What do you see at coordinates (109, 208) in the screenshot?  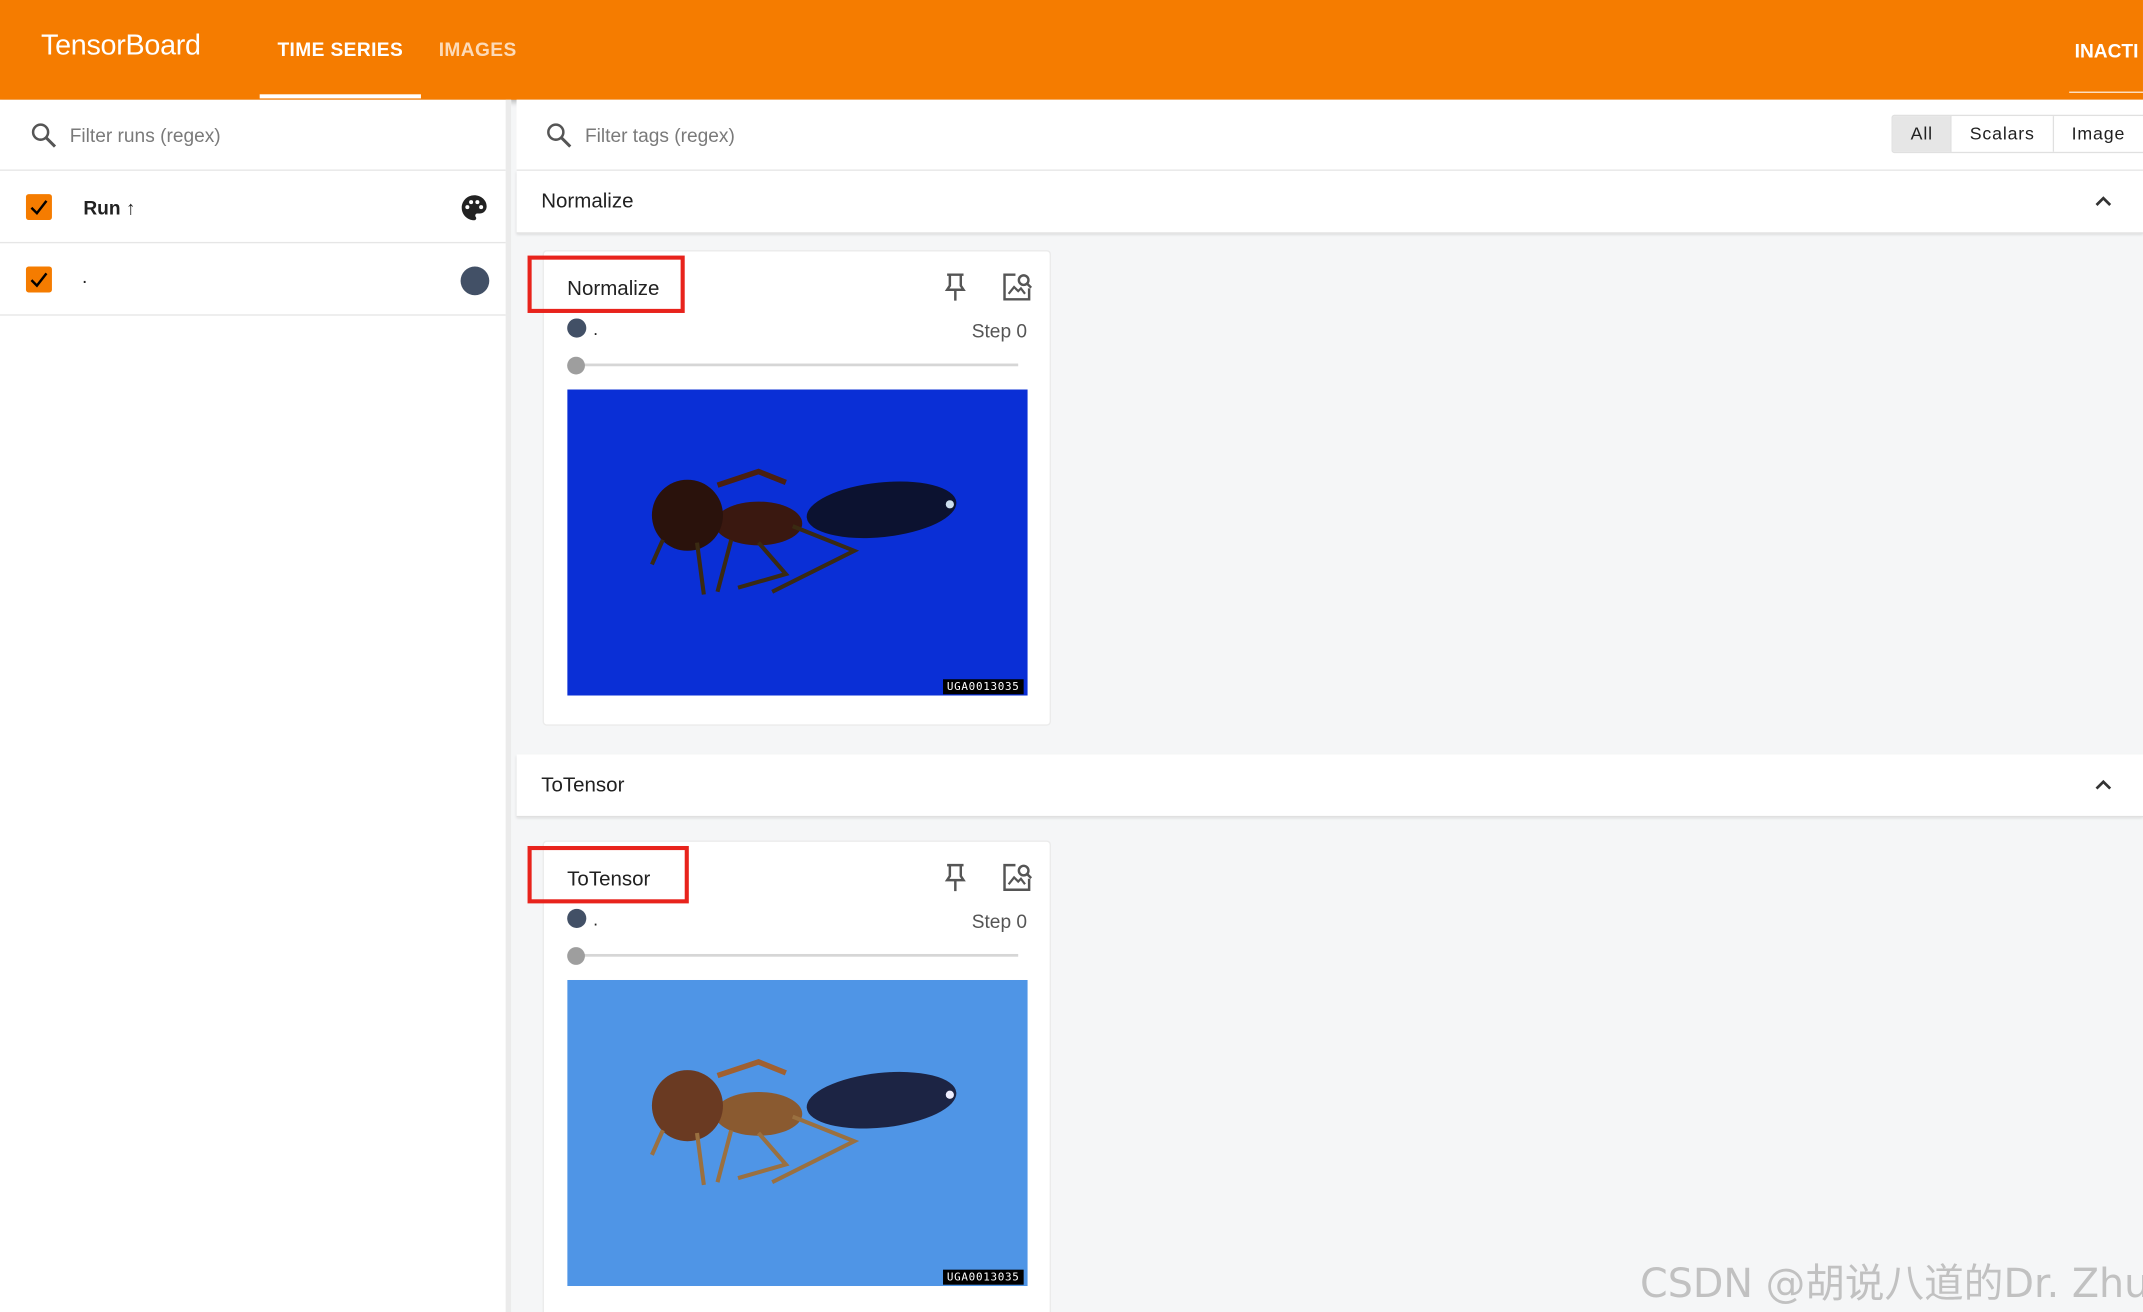 I see `run-column-header: Run ↑` at bounding box center [109, 208].